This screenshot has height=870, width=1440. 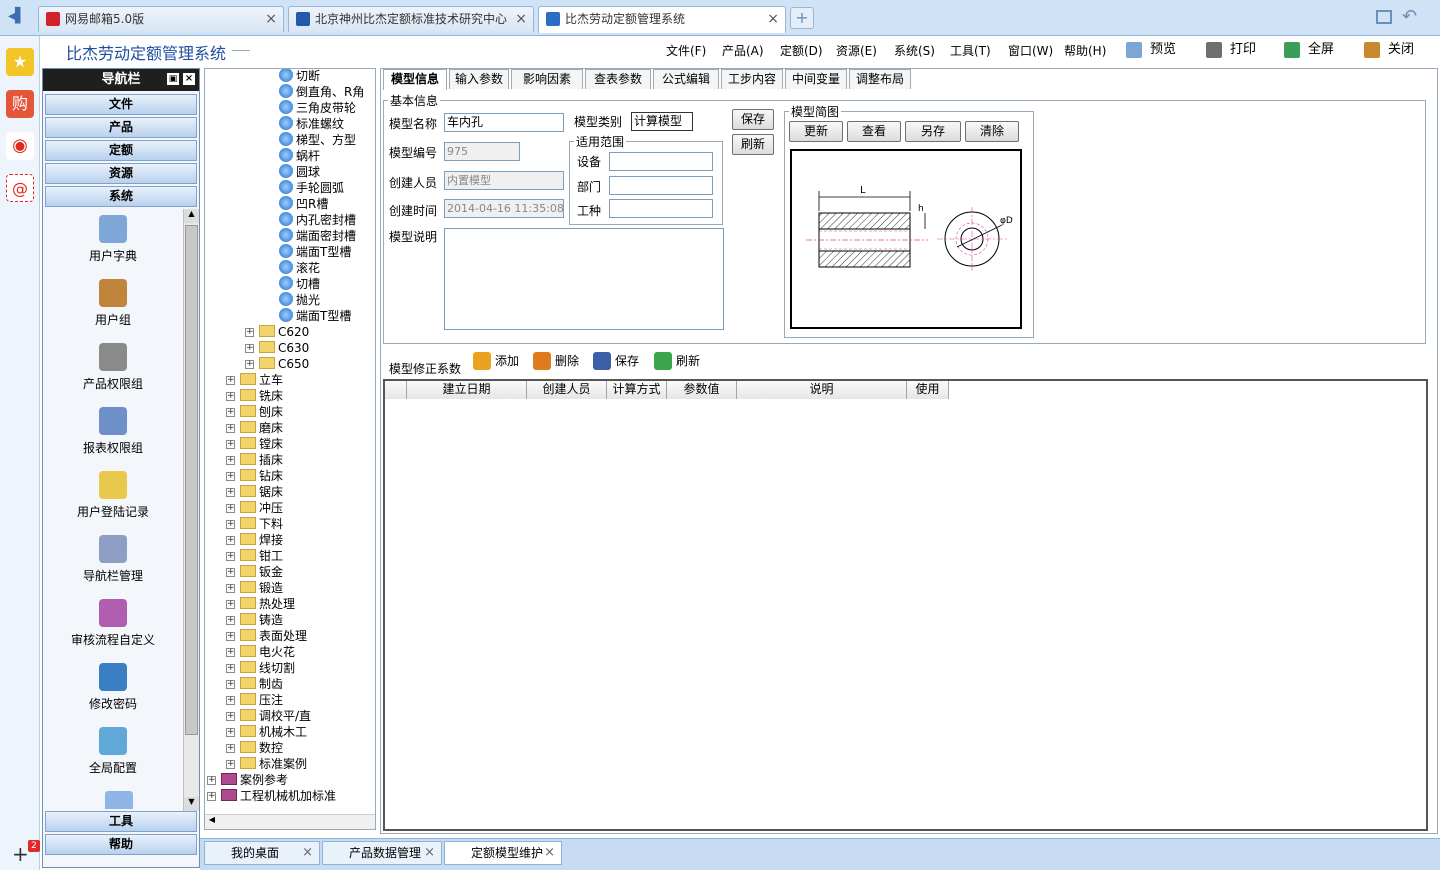 What do you see at coordinates (113, 559) in the screenshot?
I see `nav-item-navbar-manage: 导航栏管理` at bounding box center [113, 559].